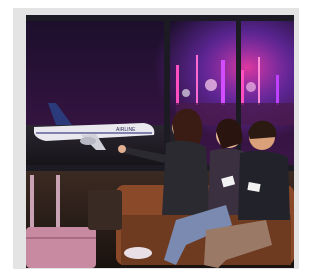 The height and width of the screenshot is (277, 320). What do you see at coordinates (126, 130) in the screenshot?
I see `plane-livery-text: AIRLINE` at bounding box center [126, 130].